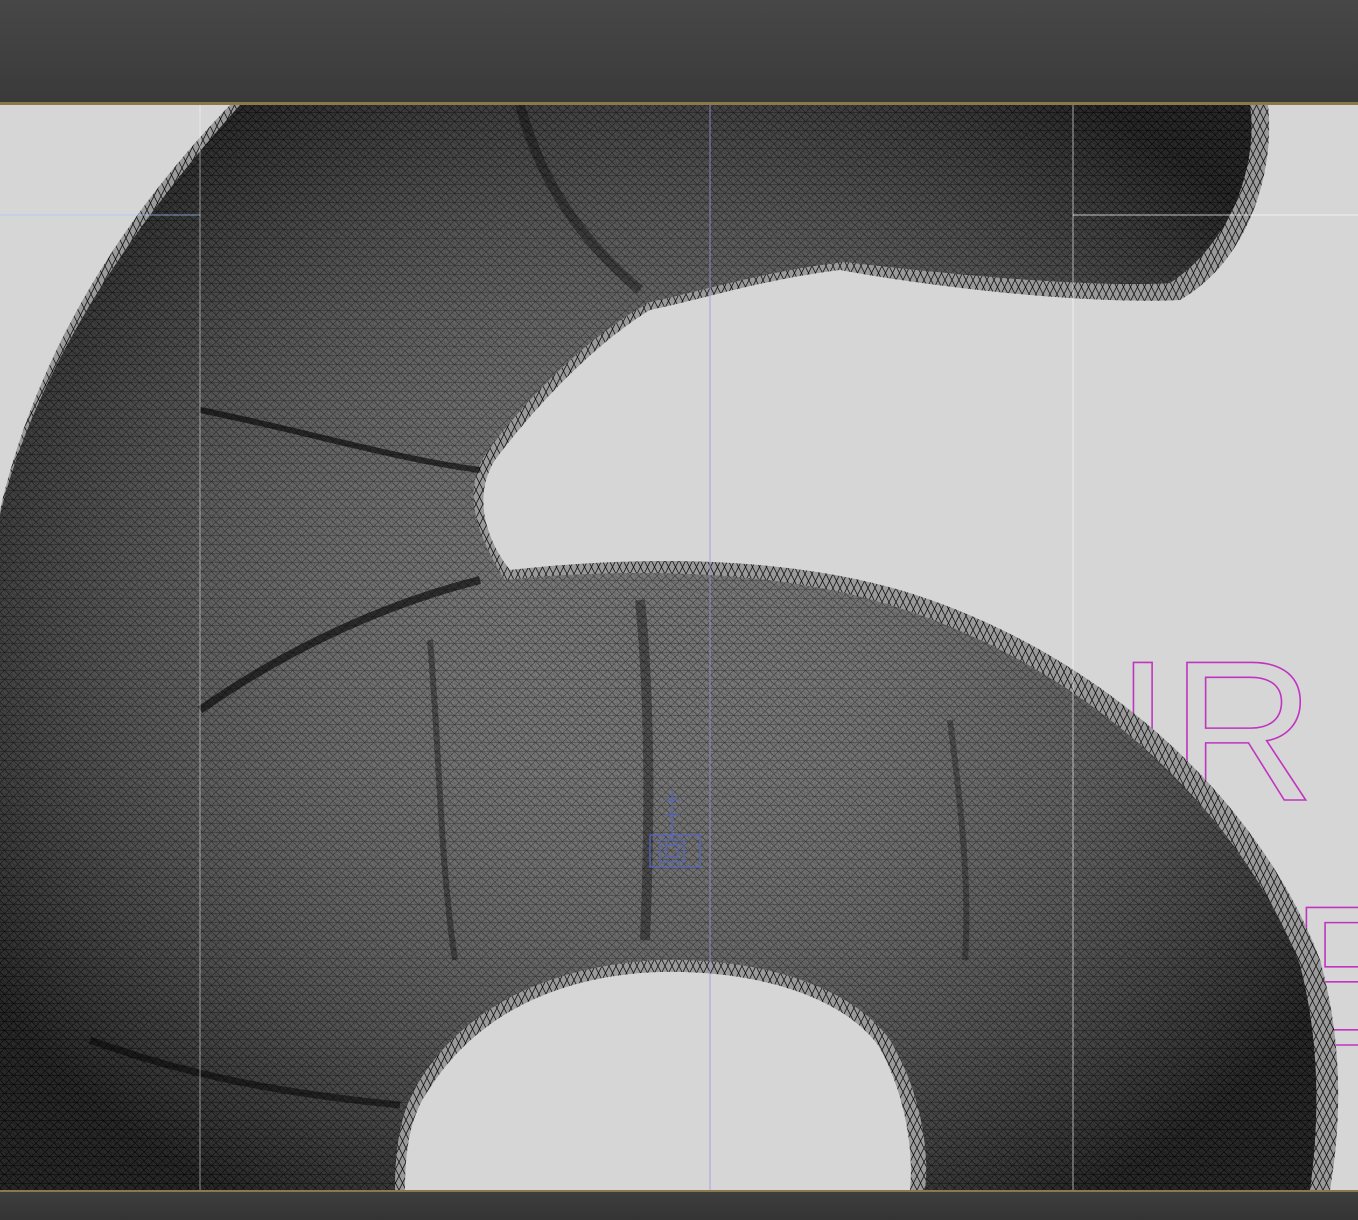 This screenshot has width=1358, height=1220. What do you see at coordinates (679, 1205) in the screenshot?
I see `bottom-status-bar` at bounding box center [679, 1205].